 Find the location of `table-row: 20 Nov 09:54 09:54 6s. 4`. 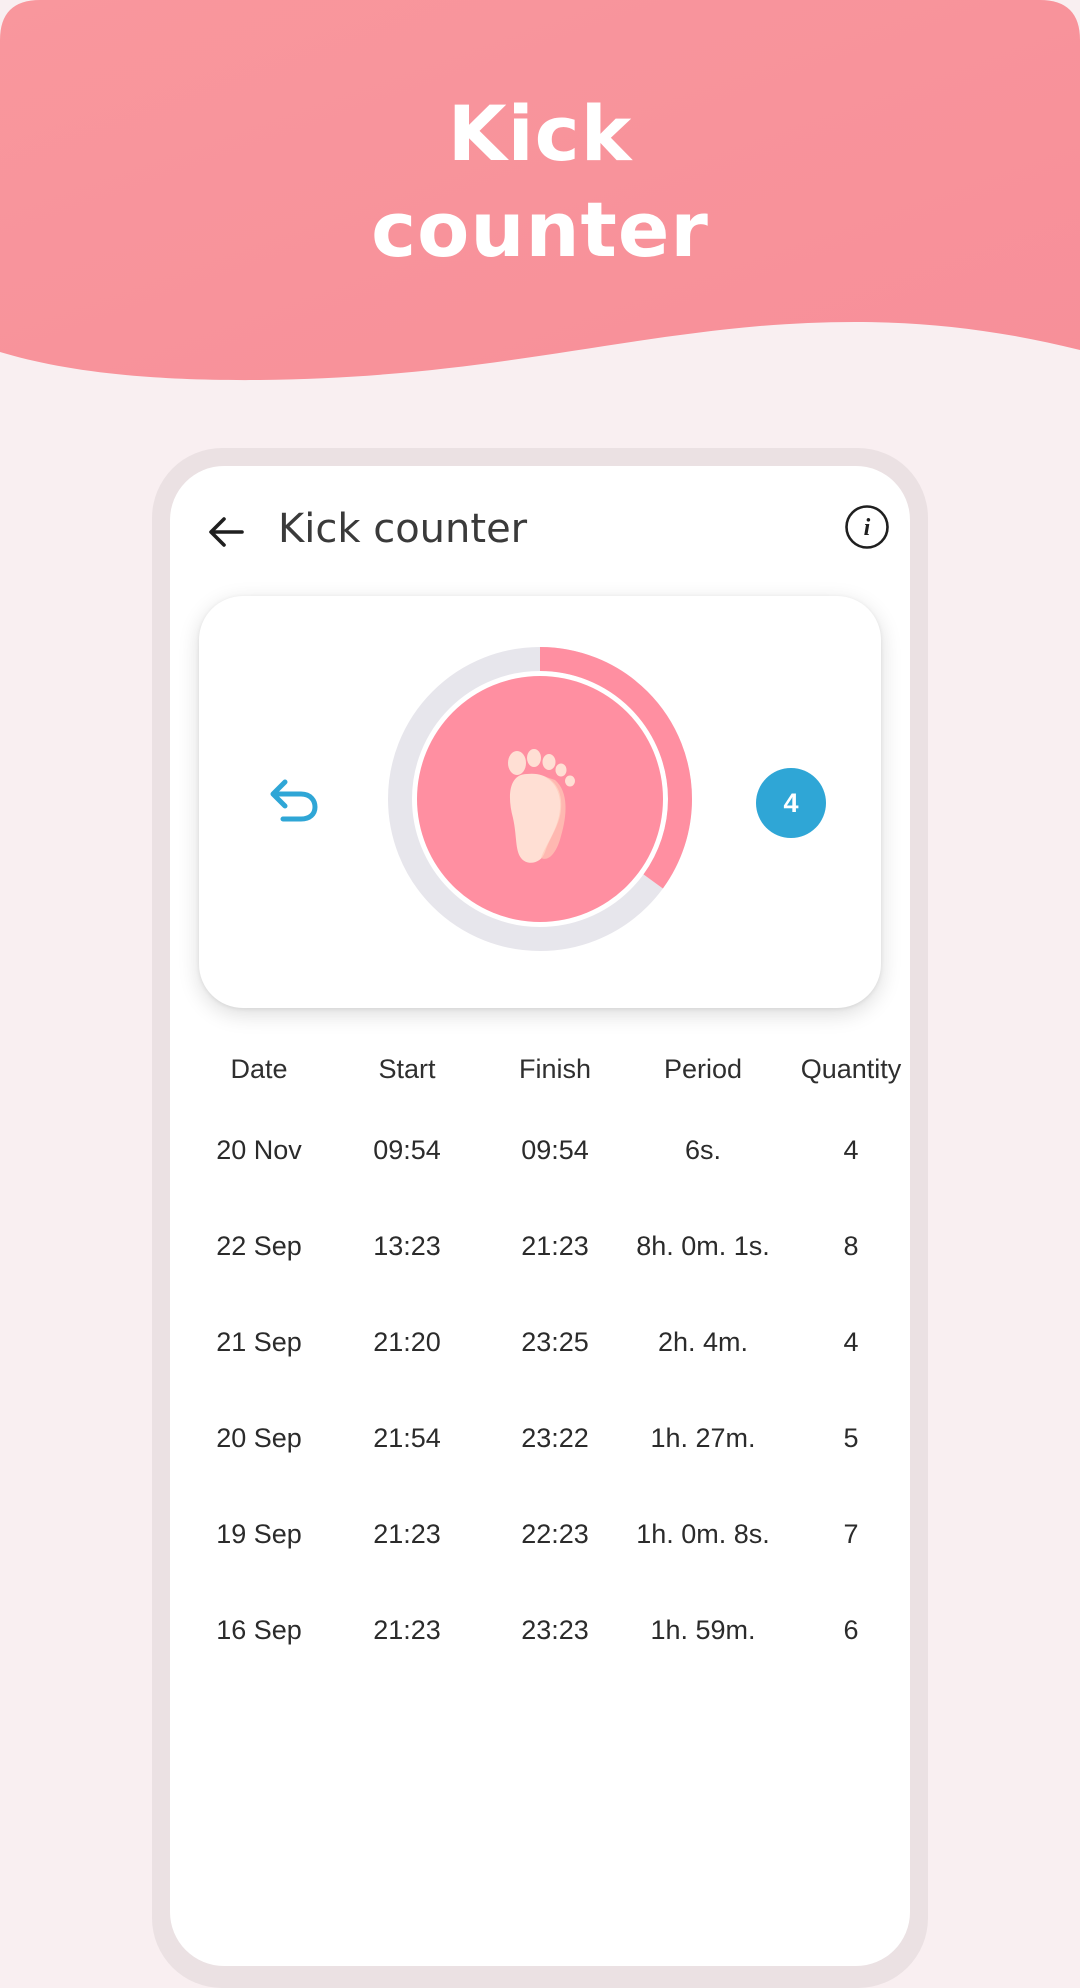

table-row: 20 Nov 09:54 09:54 6s. 4 is located at coordinates (540, 1150).